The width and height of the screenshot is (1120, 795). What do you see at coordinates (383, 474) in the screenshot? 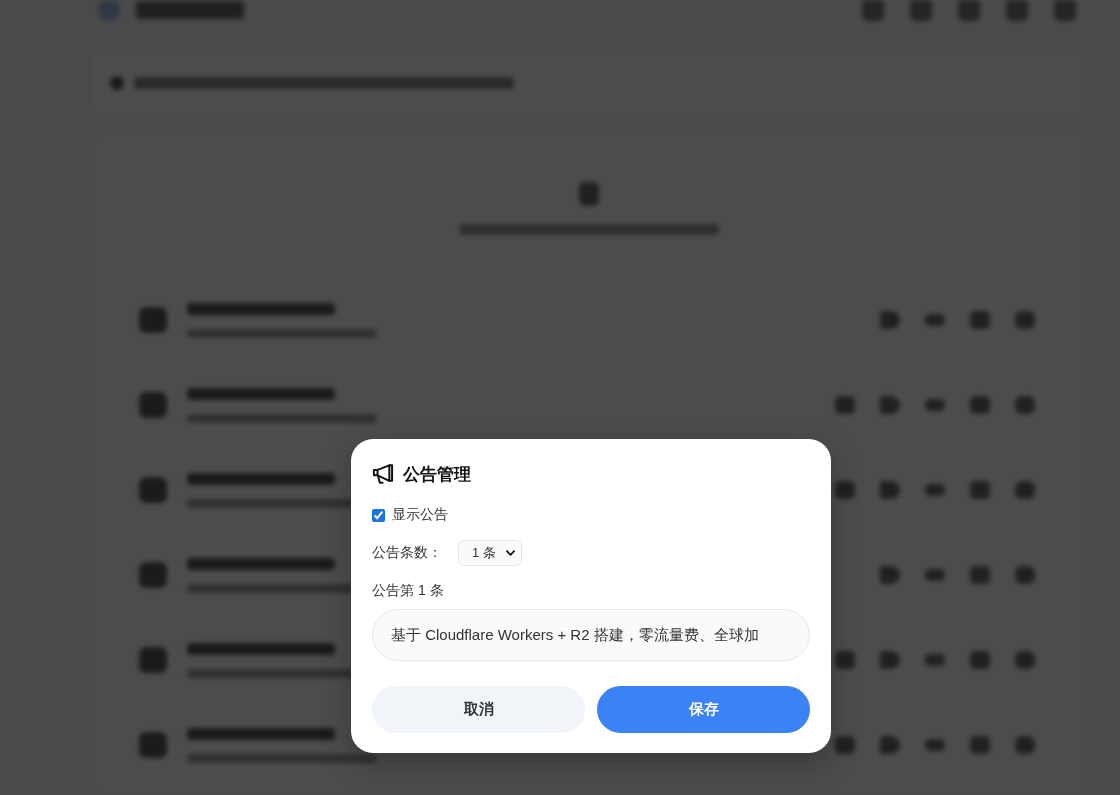
I see `megaphone-icon` at bounding box center [383, 474].